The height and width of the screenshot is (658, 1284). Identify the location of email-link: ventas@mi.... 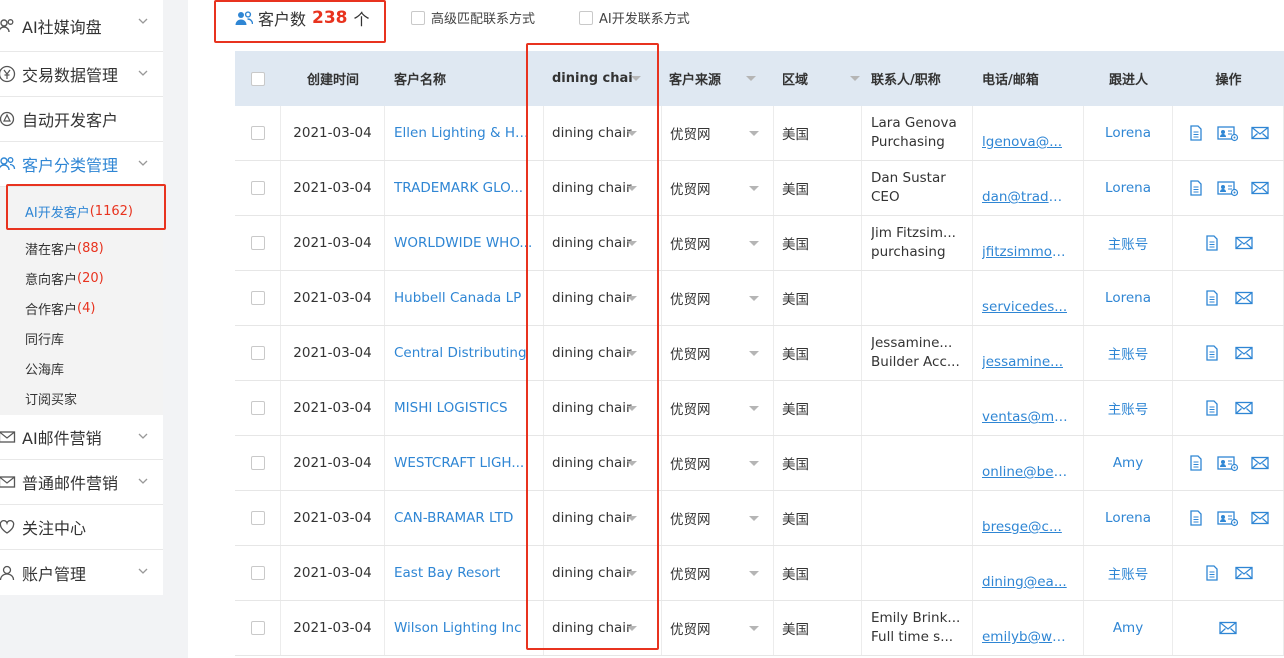
(1025, 417).